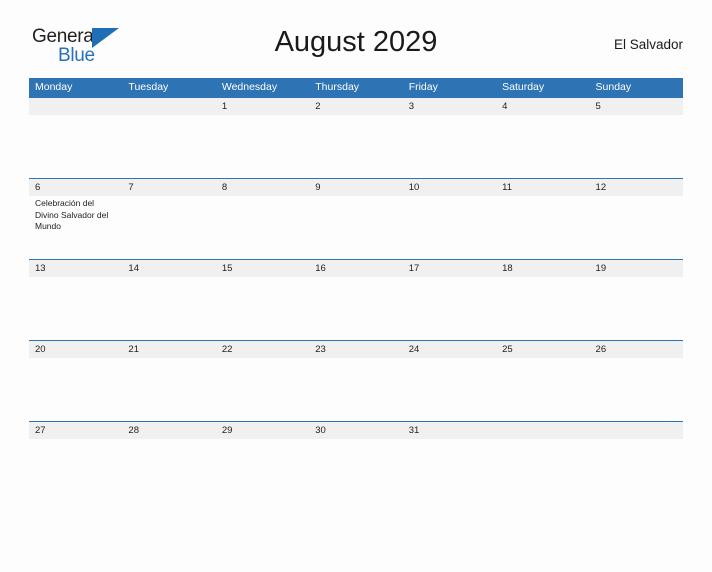  I want to click on day-number: 28, so click(168, 430).